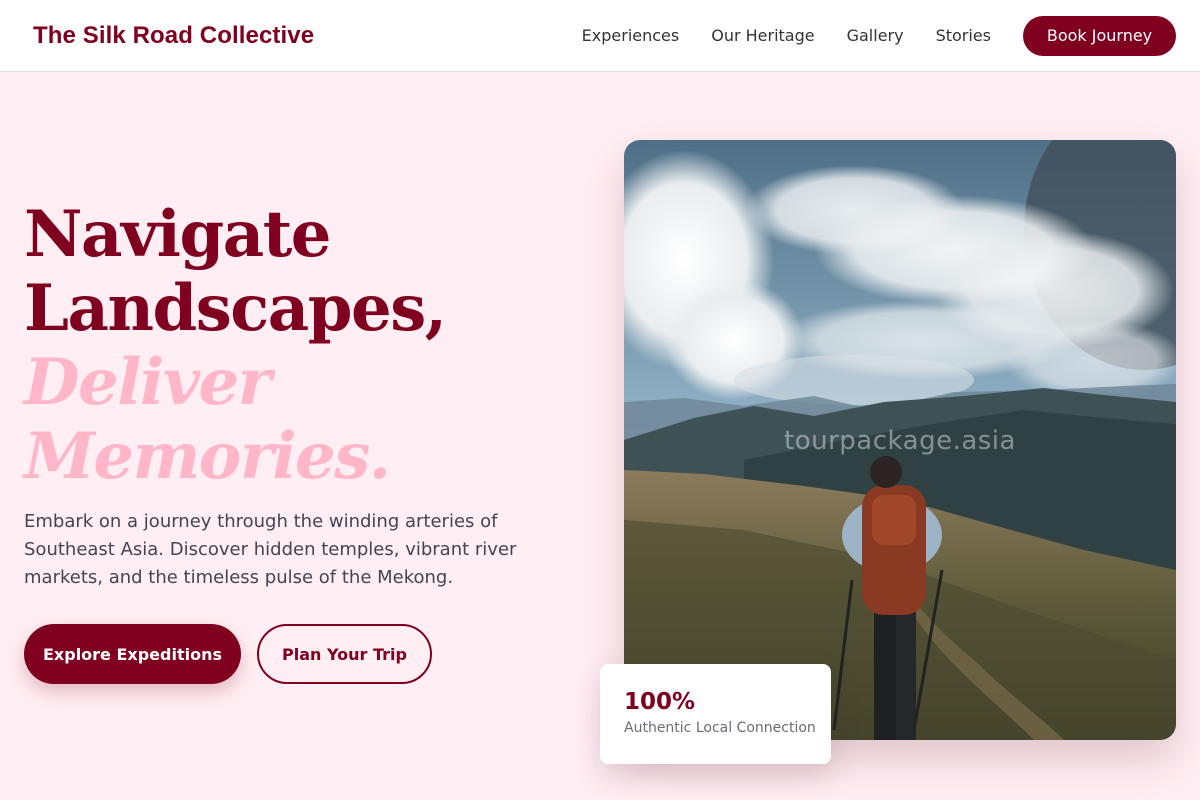 This screenshot has width=1200, height=800. I want to click on book-journey-button: Book Journey, so click(1099, 35).